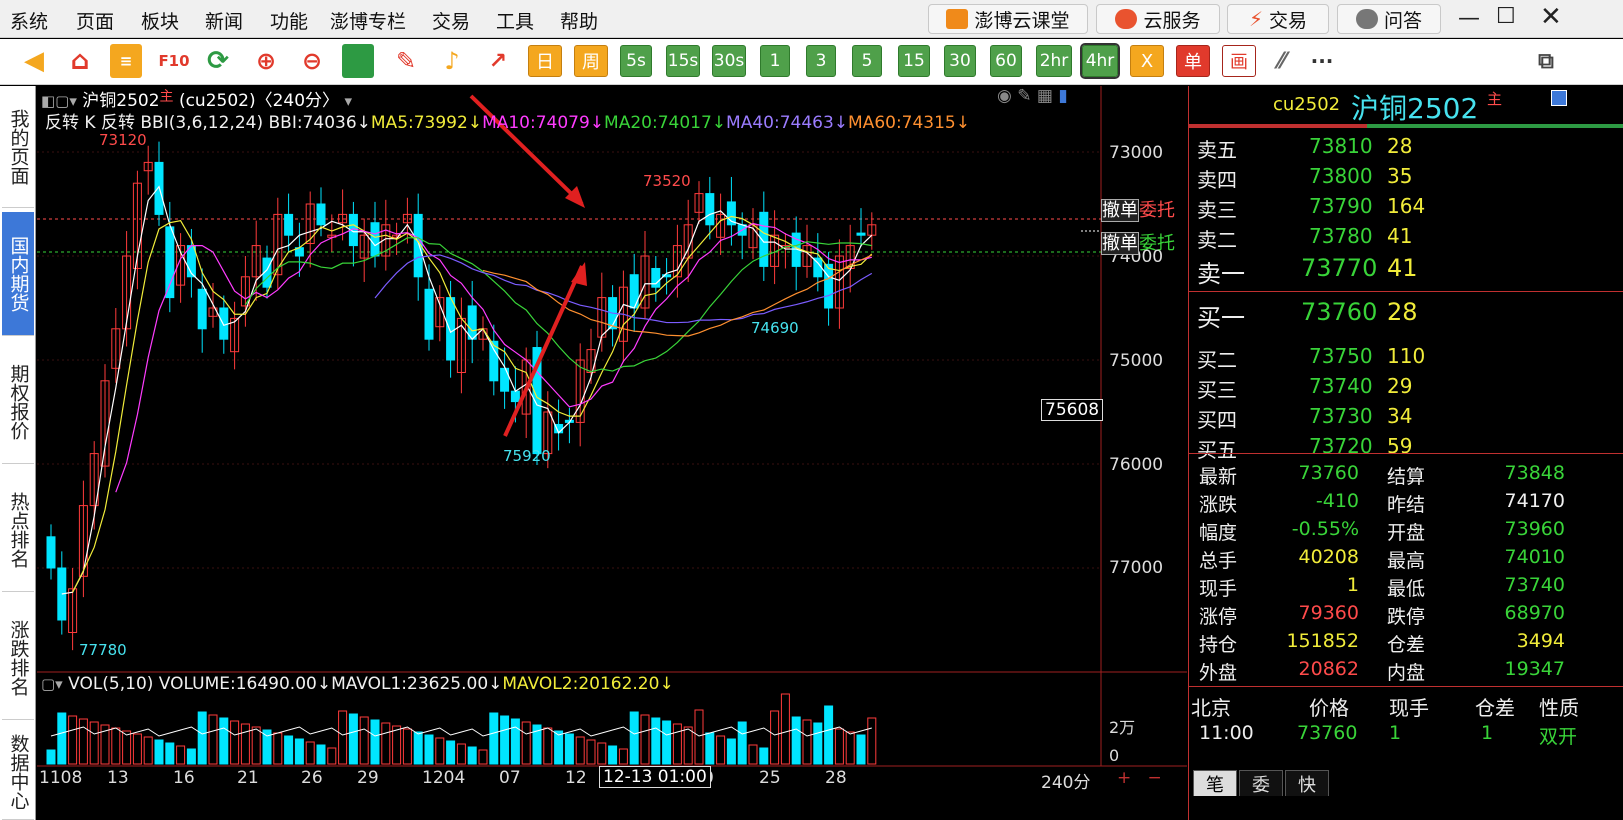 The image size is (1623, 820). What do you see at coordinates (1307, 783) in the screenshot?
I see `bottom-tab: 快` at bounding box center [1307, 783].